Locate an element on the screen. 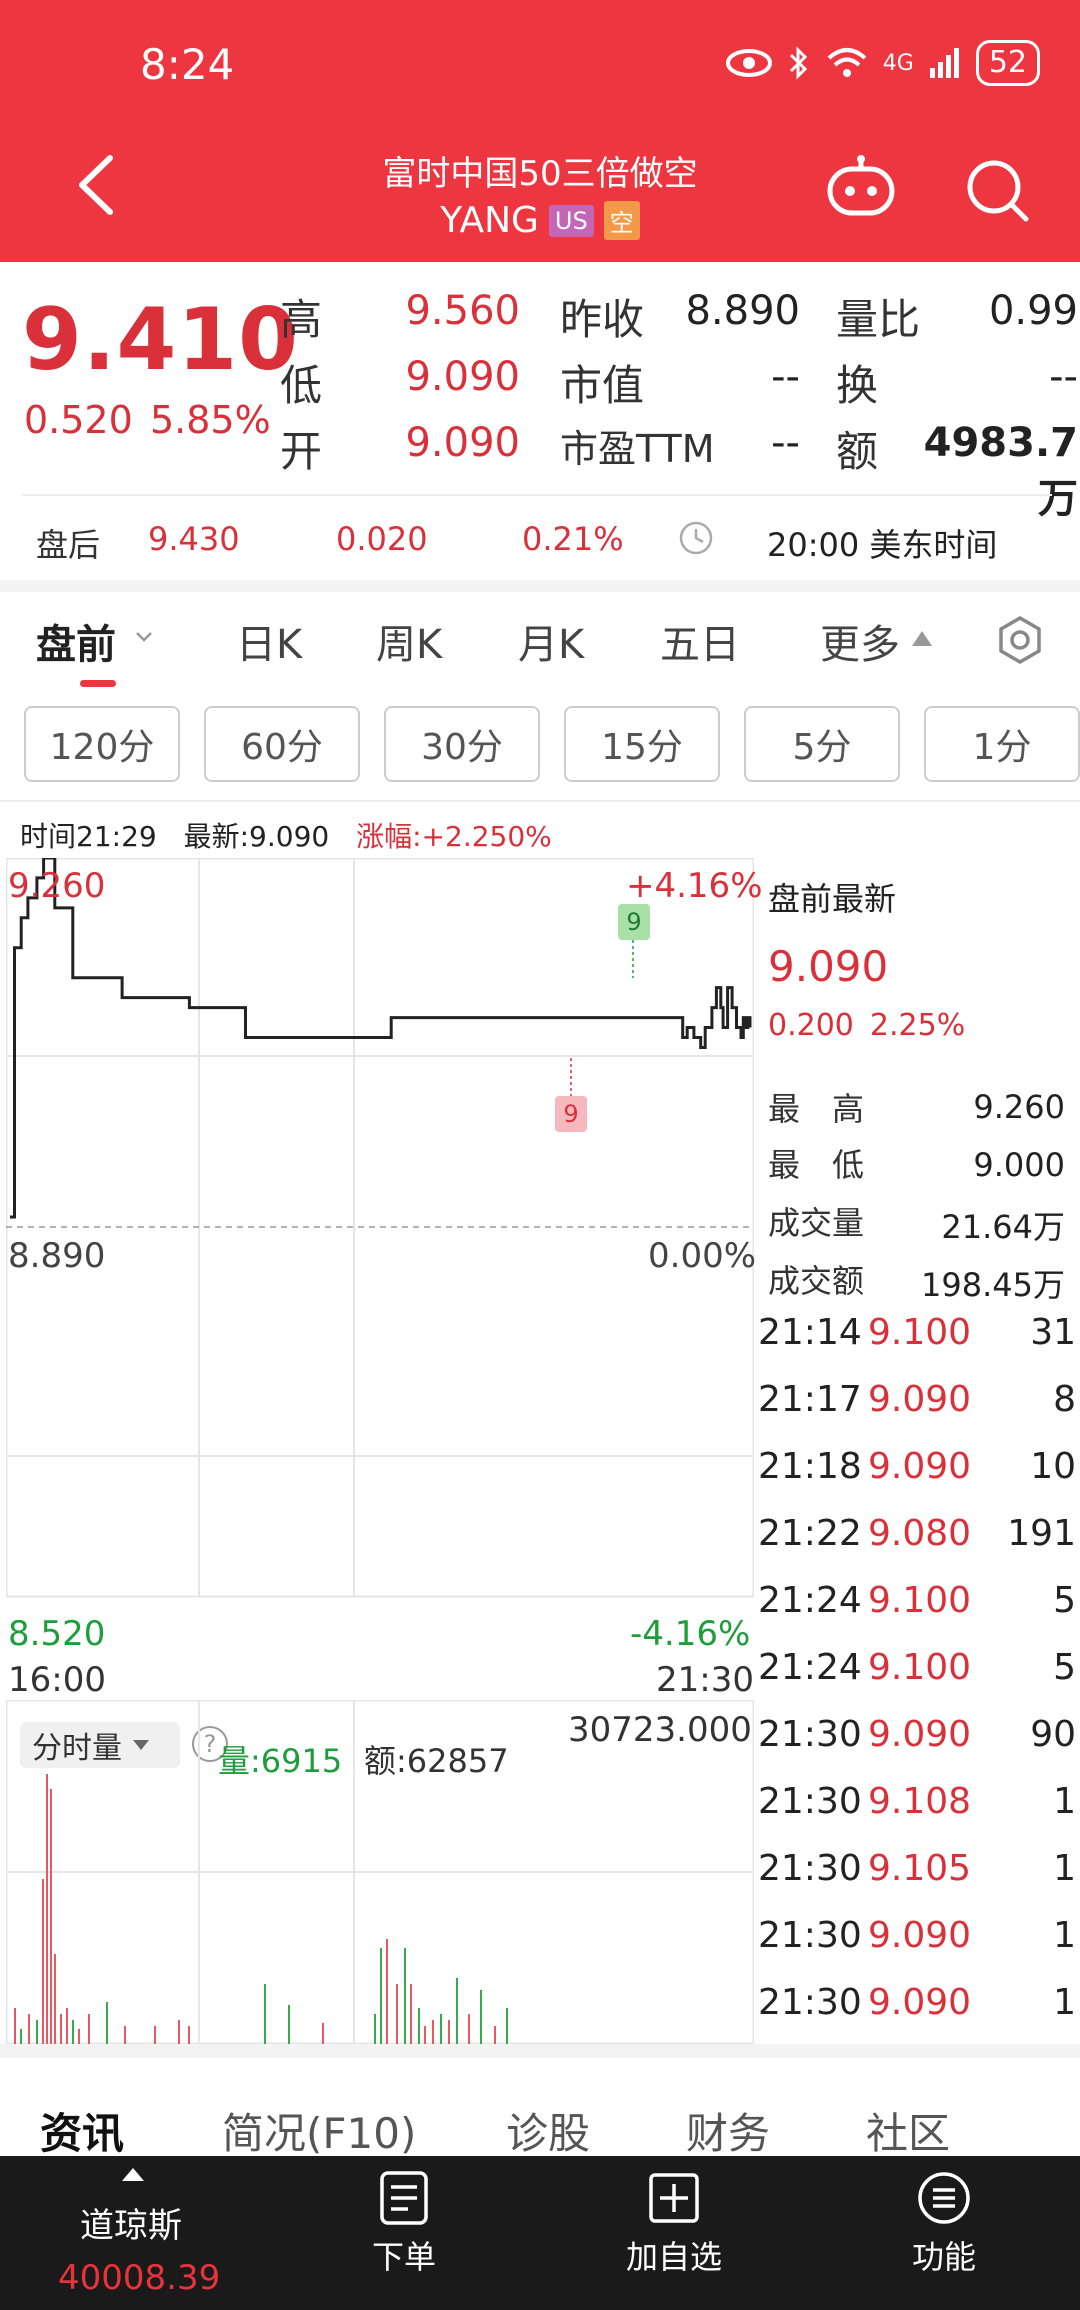 The image size is (1080, 2310). chart-info-time: 时间21:29 is located at coordinates (88, 836).